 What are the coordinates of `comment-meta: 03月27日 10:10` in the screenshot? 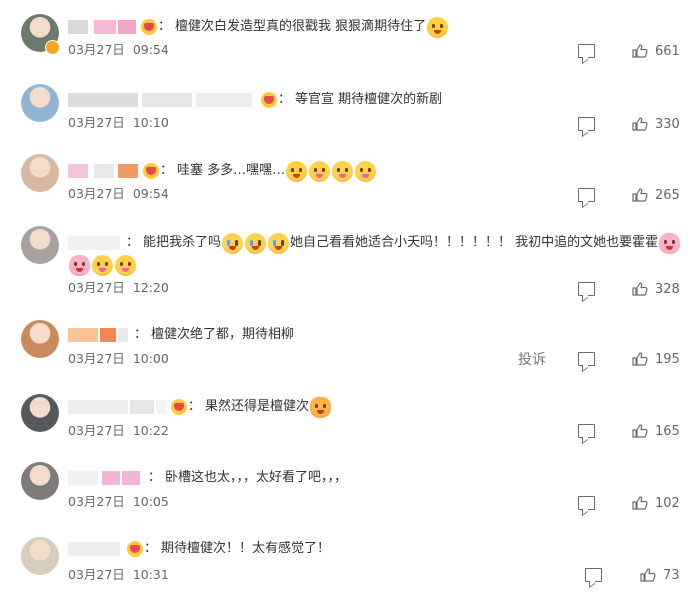 It's located at (378, 123).